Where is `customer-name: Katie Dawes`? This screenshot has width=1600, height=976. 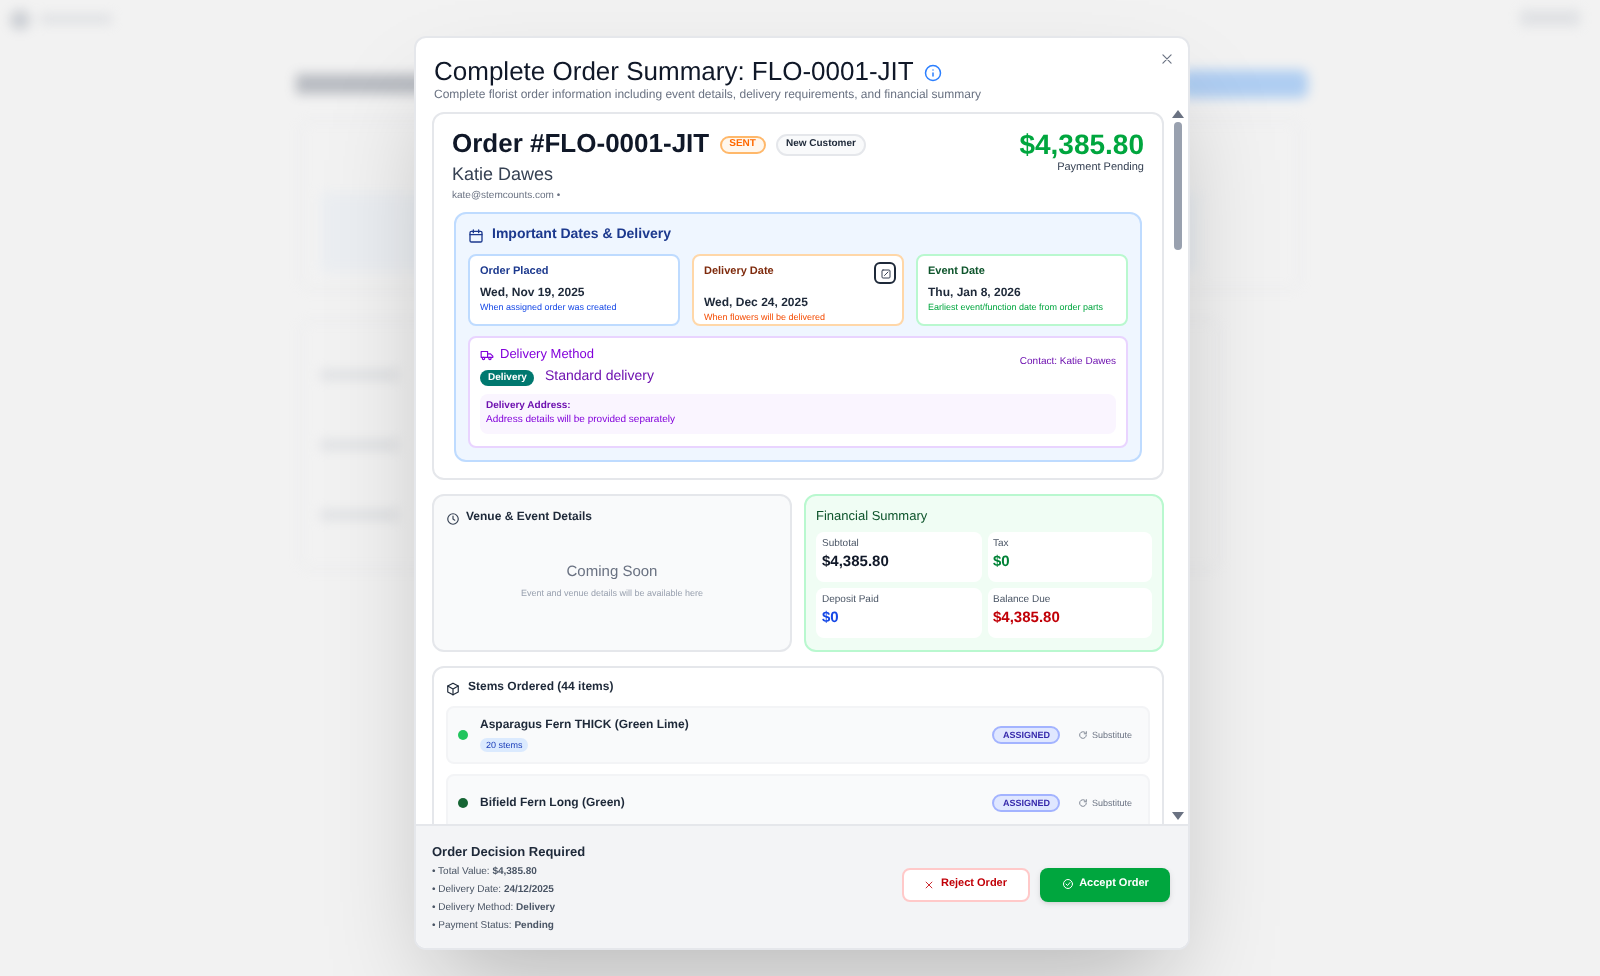
customer-name: Katie Dawes is located at coordinates (504, 174).